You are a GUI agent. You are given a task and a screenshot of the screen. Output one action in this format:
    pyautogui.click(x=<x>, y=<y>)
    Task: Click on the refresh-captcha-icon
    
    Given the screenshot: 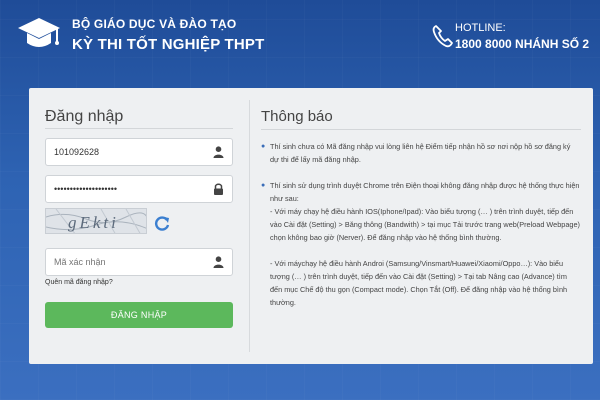 What is the action you would take?
    pyautogui.click(x=162, y=223)
    